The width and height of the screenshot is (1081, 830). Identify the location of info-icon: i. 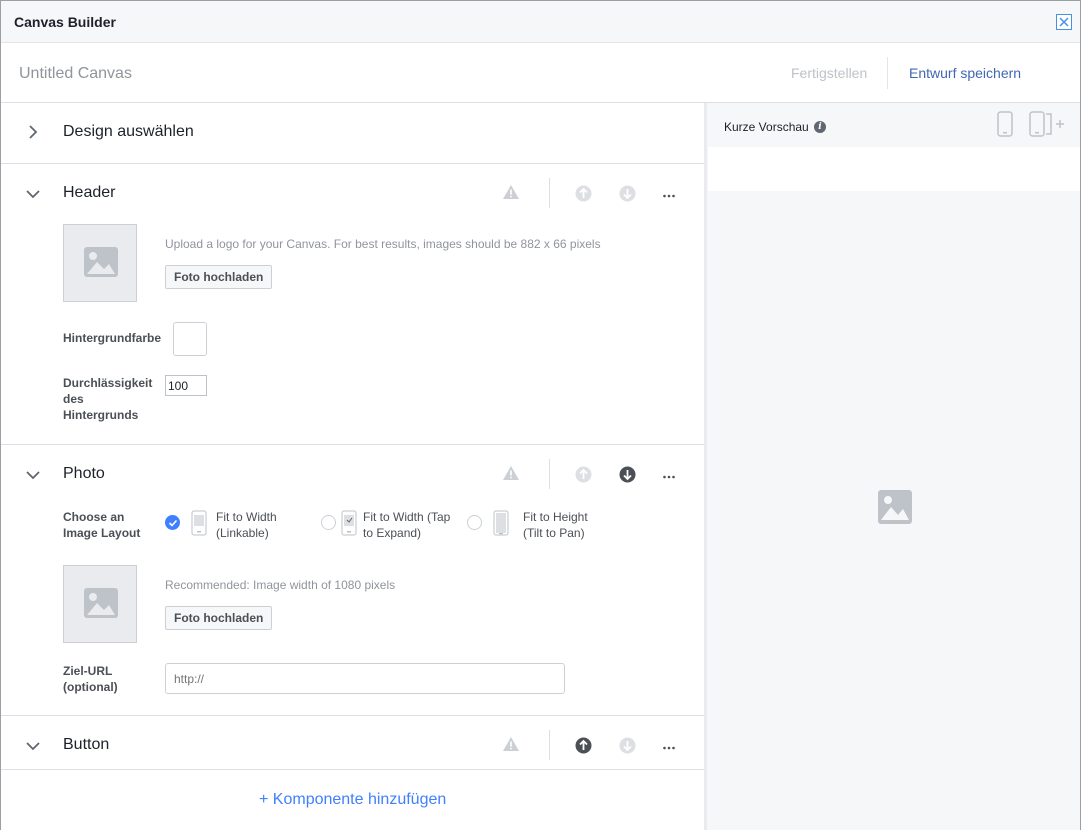
(820, 127).